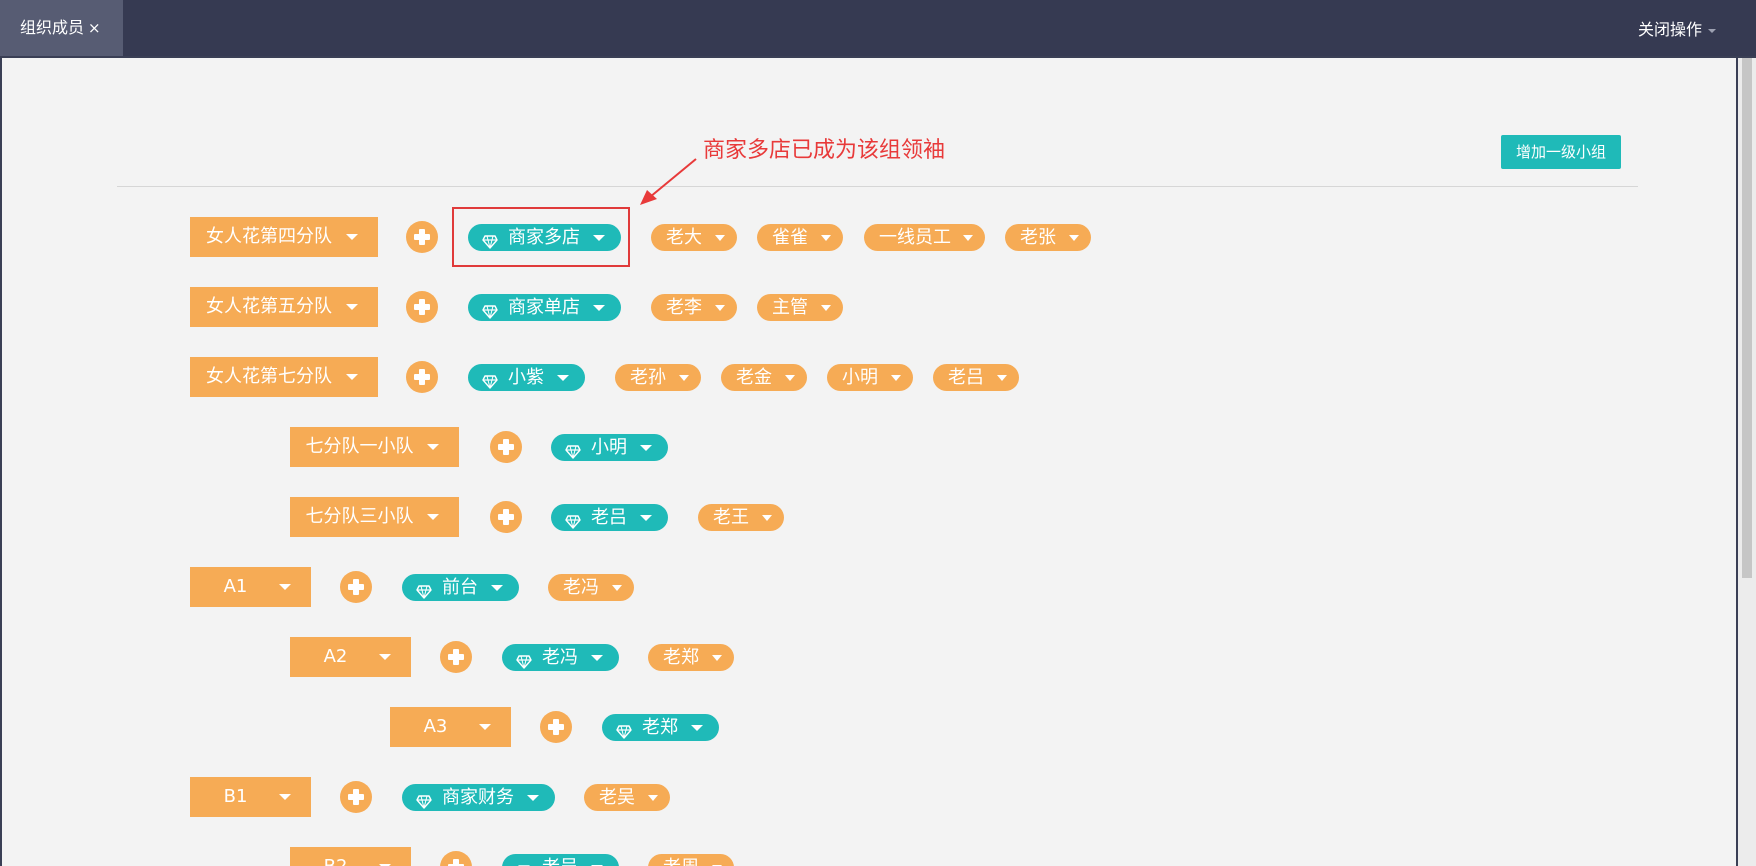 The width and height of the screenshot is (1756, 866). Describe the element at coordinates (284, 307) in the screenshot. I see `group-dropdown-button: 女人花第五分队` at that location.